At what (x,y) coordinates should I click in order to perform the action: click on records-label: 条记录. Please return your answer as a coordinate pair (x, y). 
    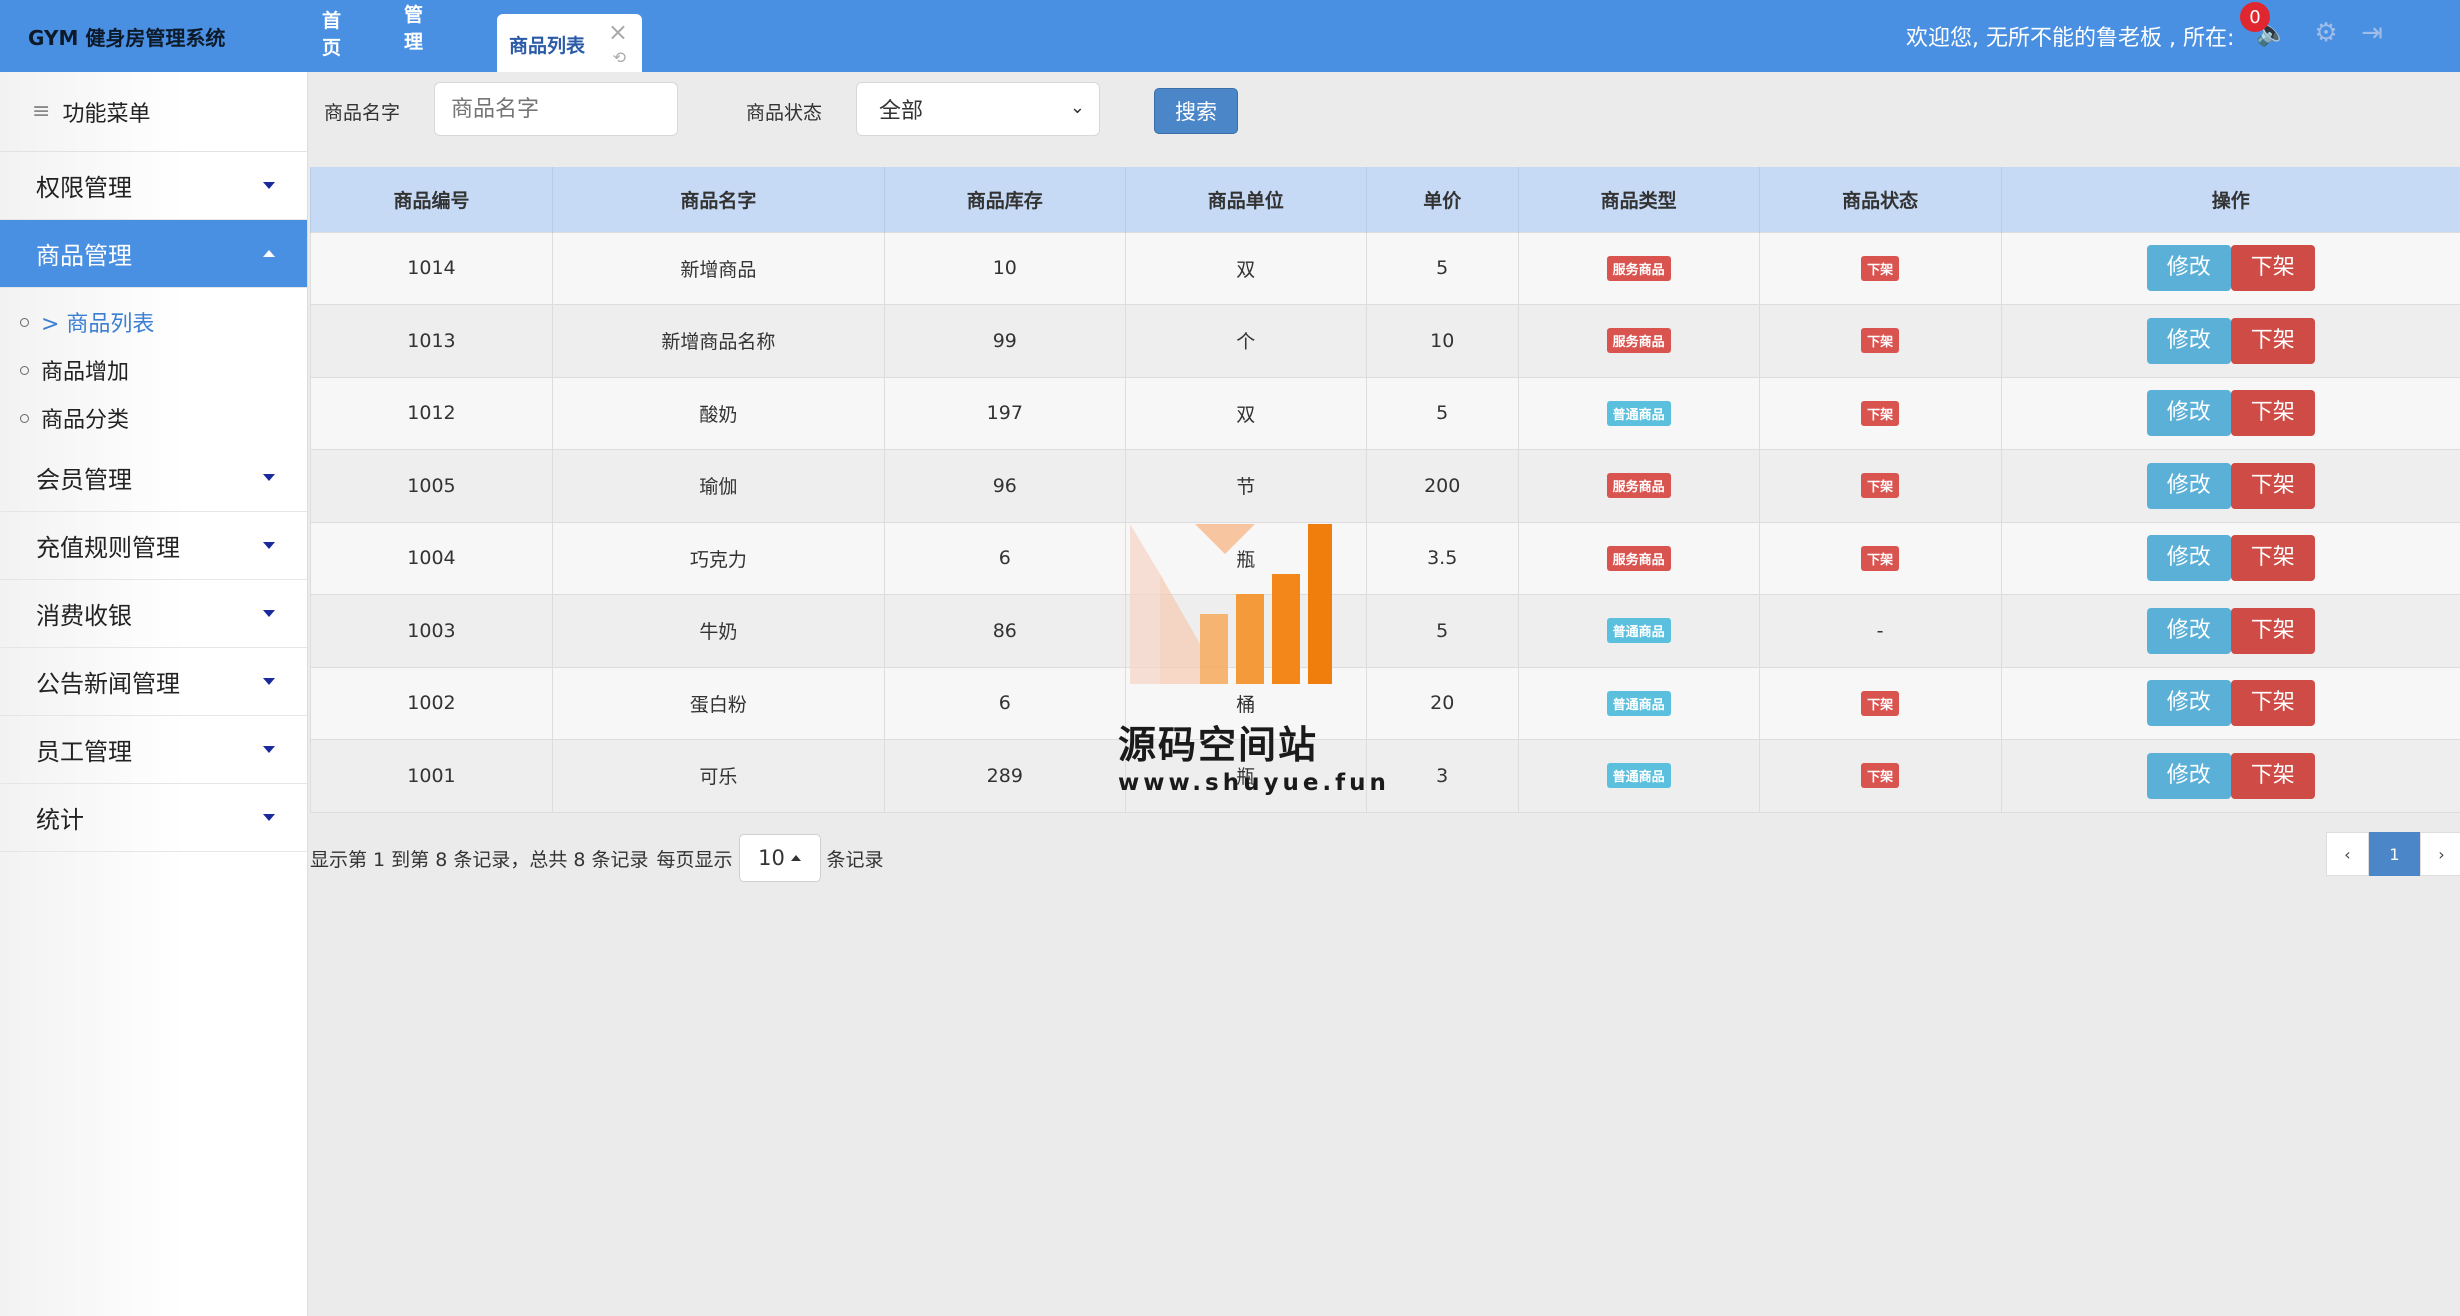
    Looking at the image, I should click on (855, 859).